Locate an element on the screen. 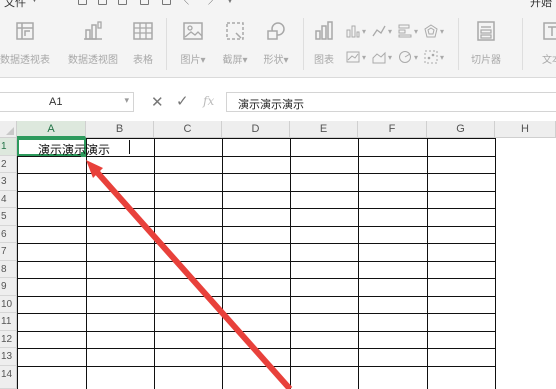 This screenshot has width=556, height=389. pivot-table-label: 数据透视表 is located at coordinates (25, 60).